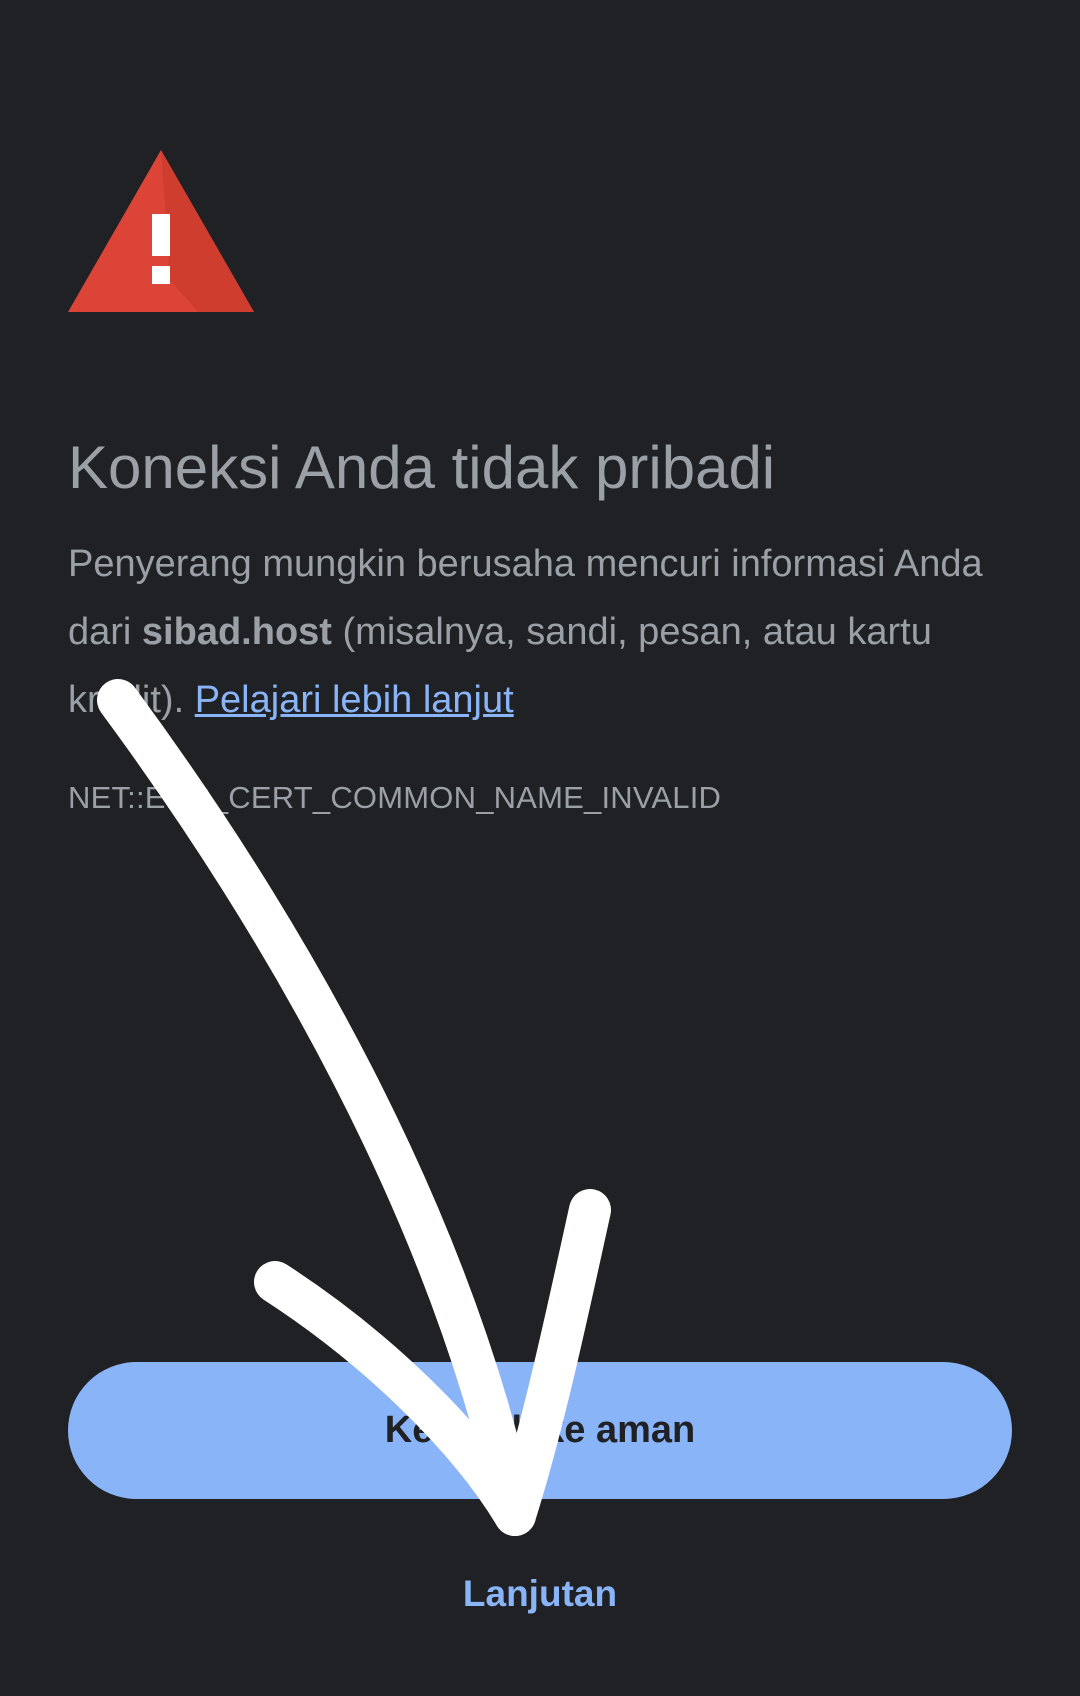 The height and width of the screenshot is (1696, 1080). I want to click on page-title: Koneksi Anda tidak pribadi, so click(422, 467).